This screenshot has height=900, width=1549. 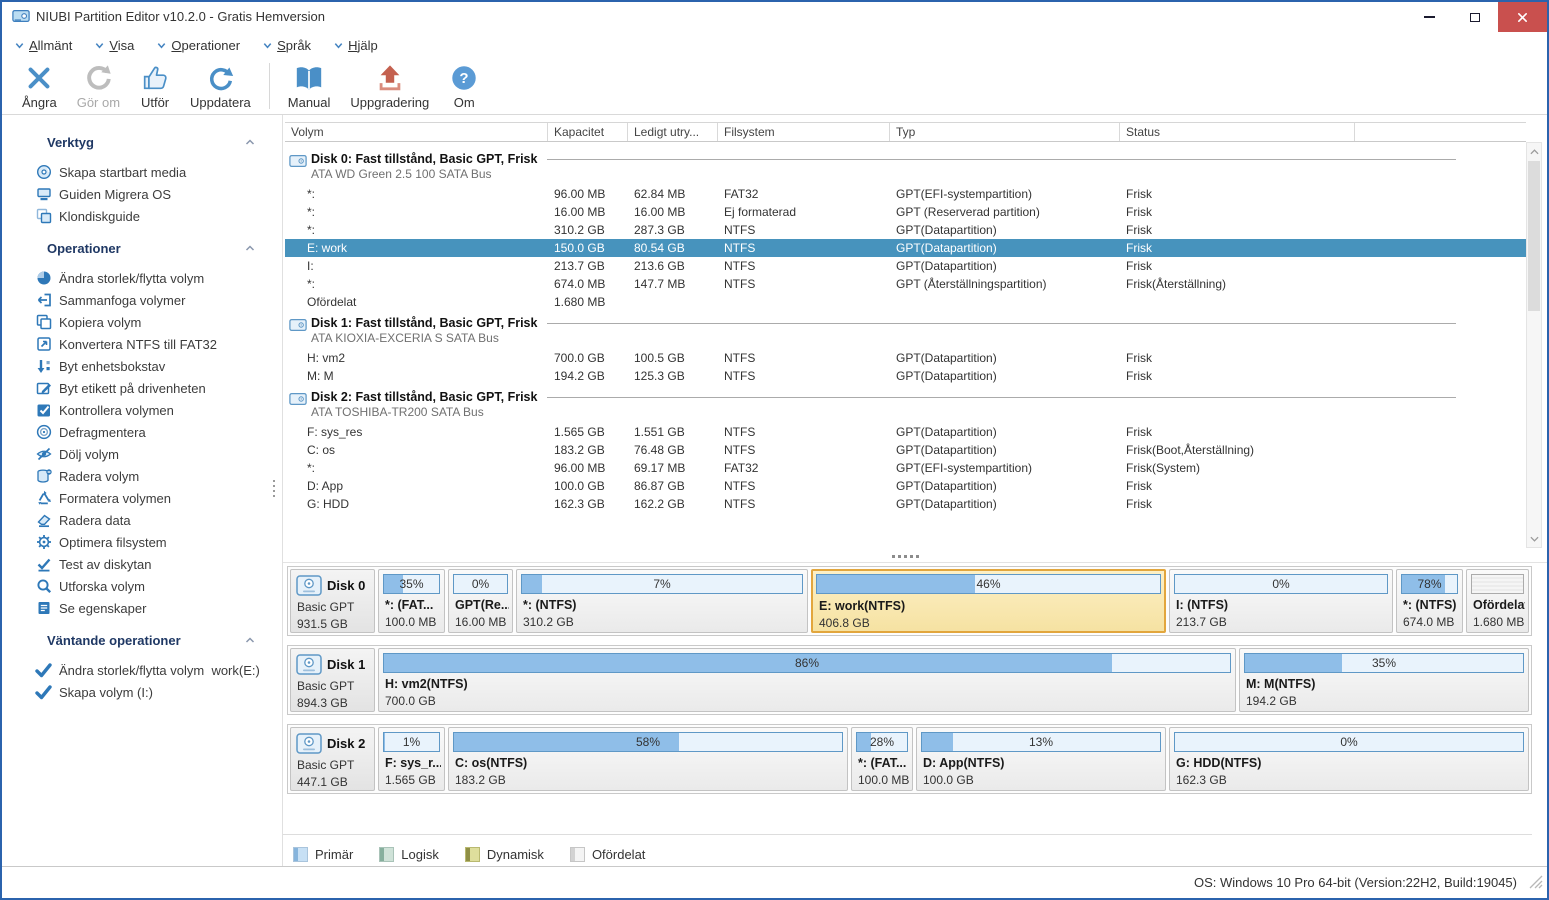 What do you see at coordinates (274, 488) in the screenshot?
I see `sidebar-splitter-handle` at bounding box center [274, 488].